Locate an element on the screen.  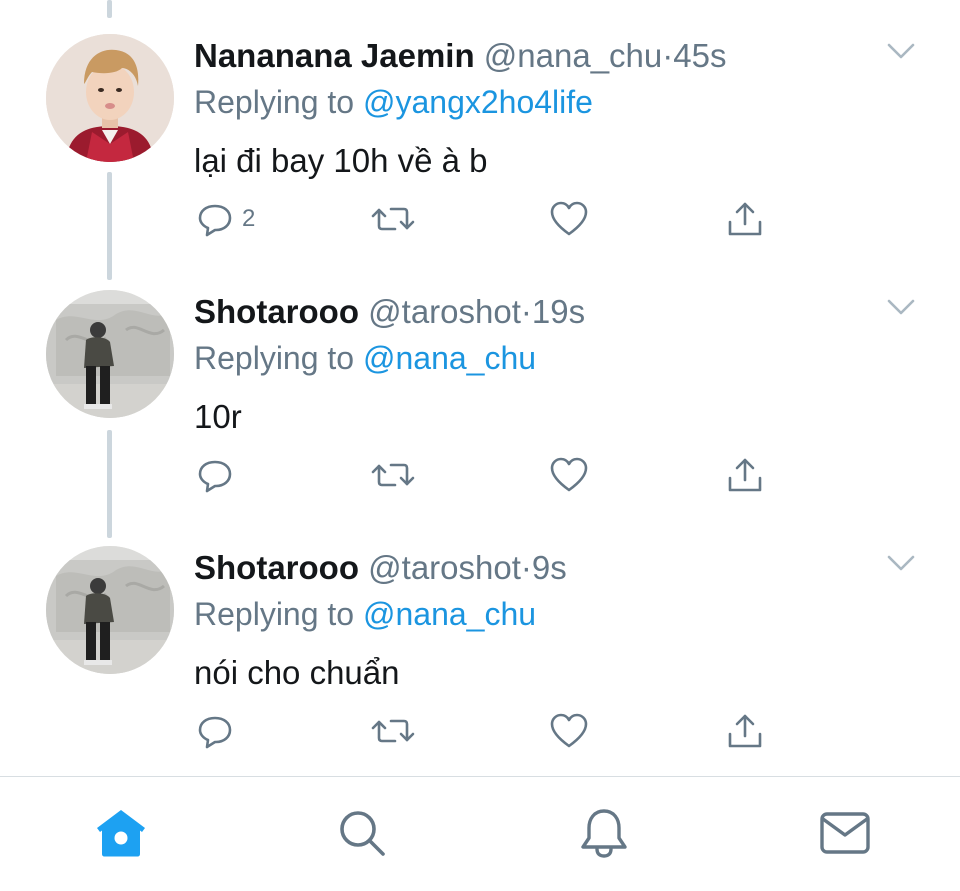
mail-icon is located at coordinates (845, 833).